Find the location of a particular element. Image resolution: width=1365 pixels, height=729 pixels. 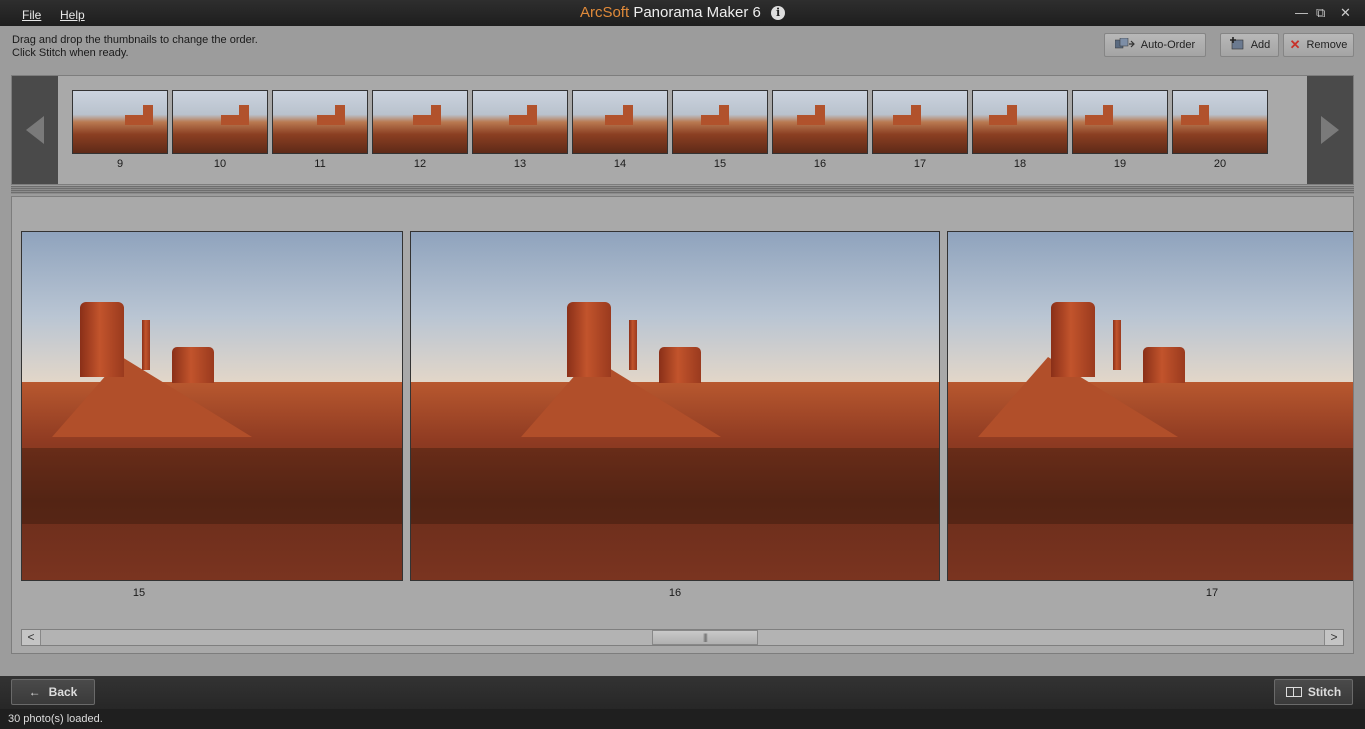

strip-scroll-right-button is located at coordinates (1330, 130).